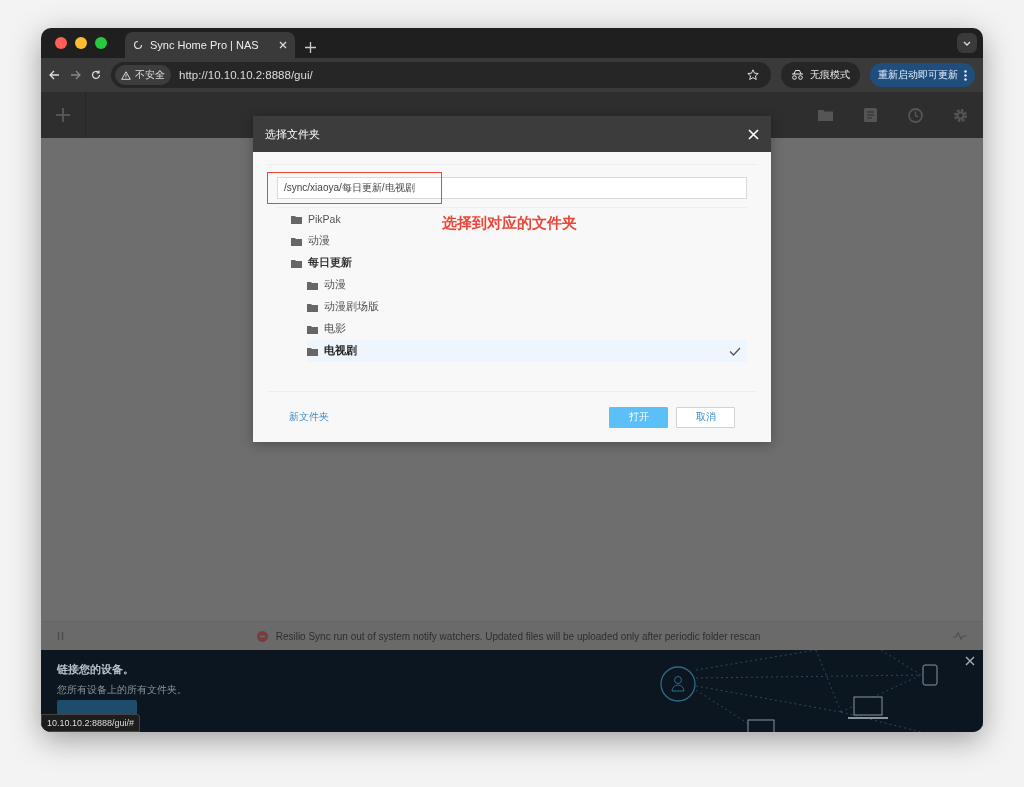 This screenshot has width=1024, height=787. What do you see at coordinates (753, 75) in the screenshot?
I see `star-icon` at bounding box center [753, 75].